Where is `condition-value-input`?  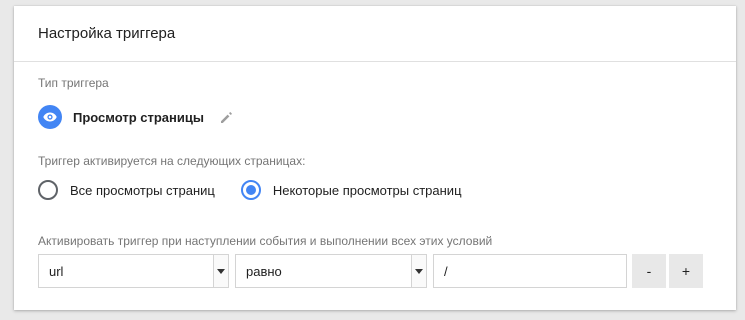
condition-value-input is located at coordinates (530, 271).